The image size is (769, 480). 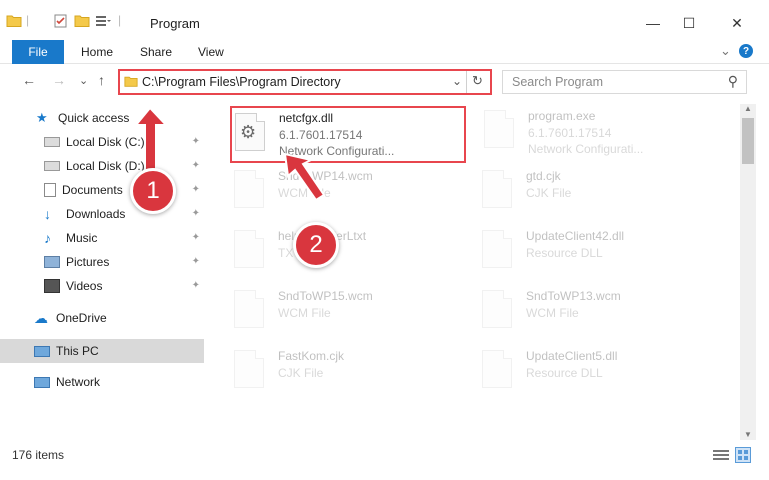 I want to click on callout-badge-1: 1, so click(x=153, y=191).